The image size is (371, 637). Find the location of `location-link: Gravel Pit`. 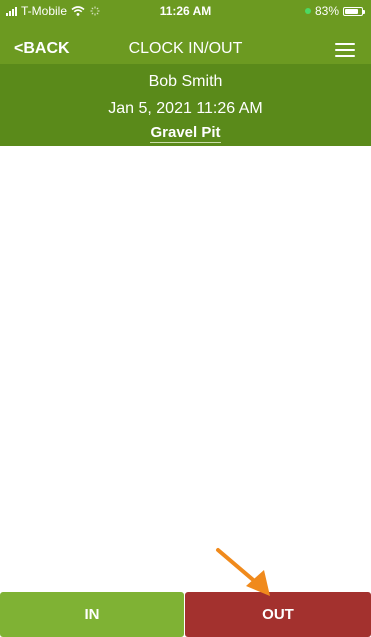

location-link: Gravel Pit is located at coordinates (185, 133).